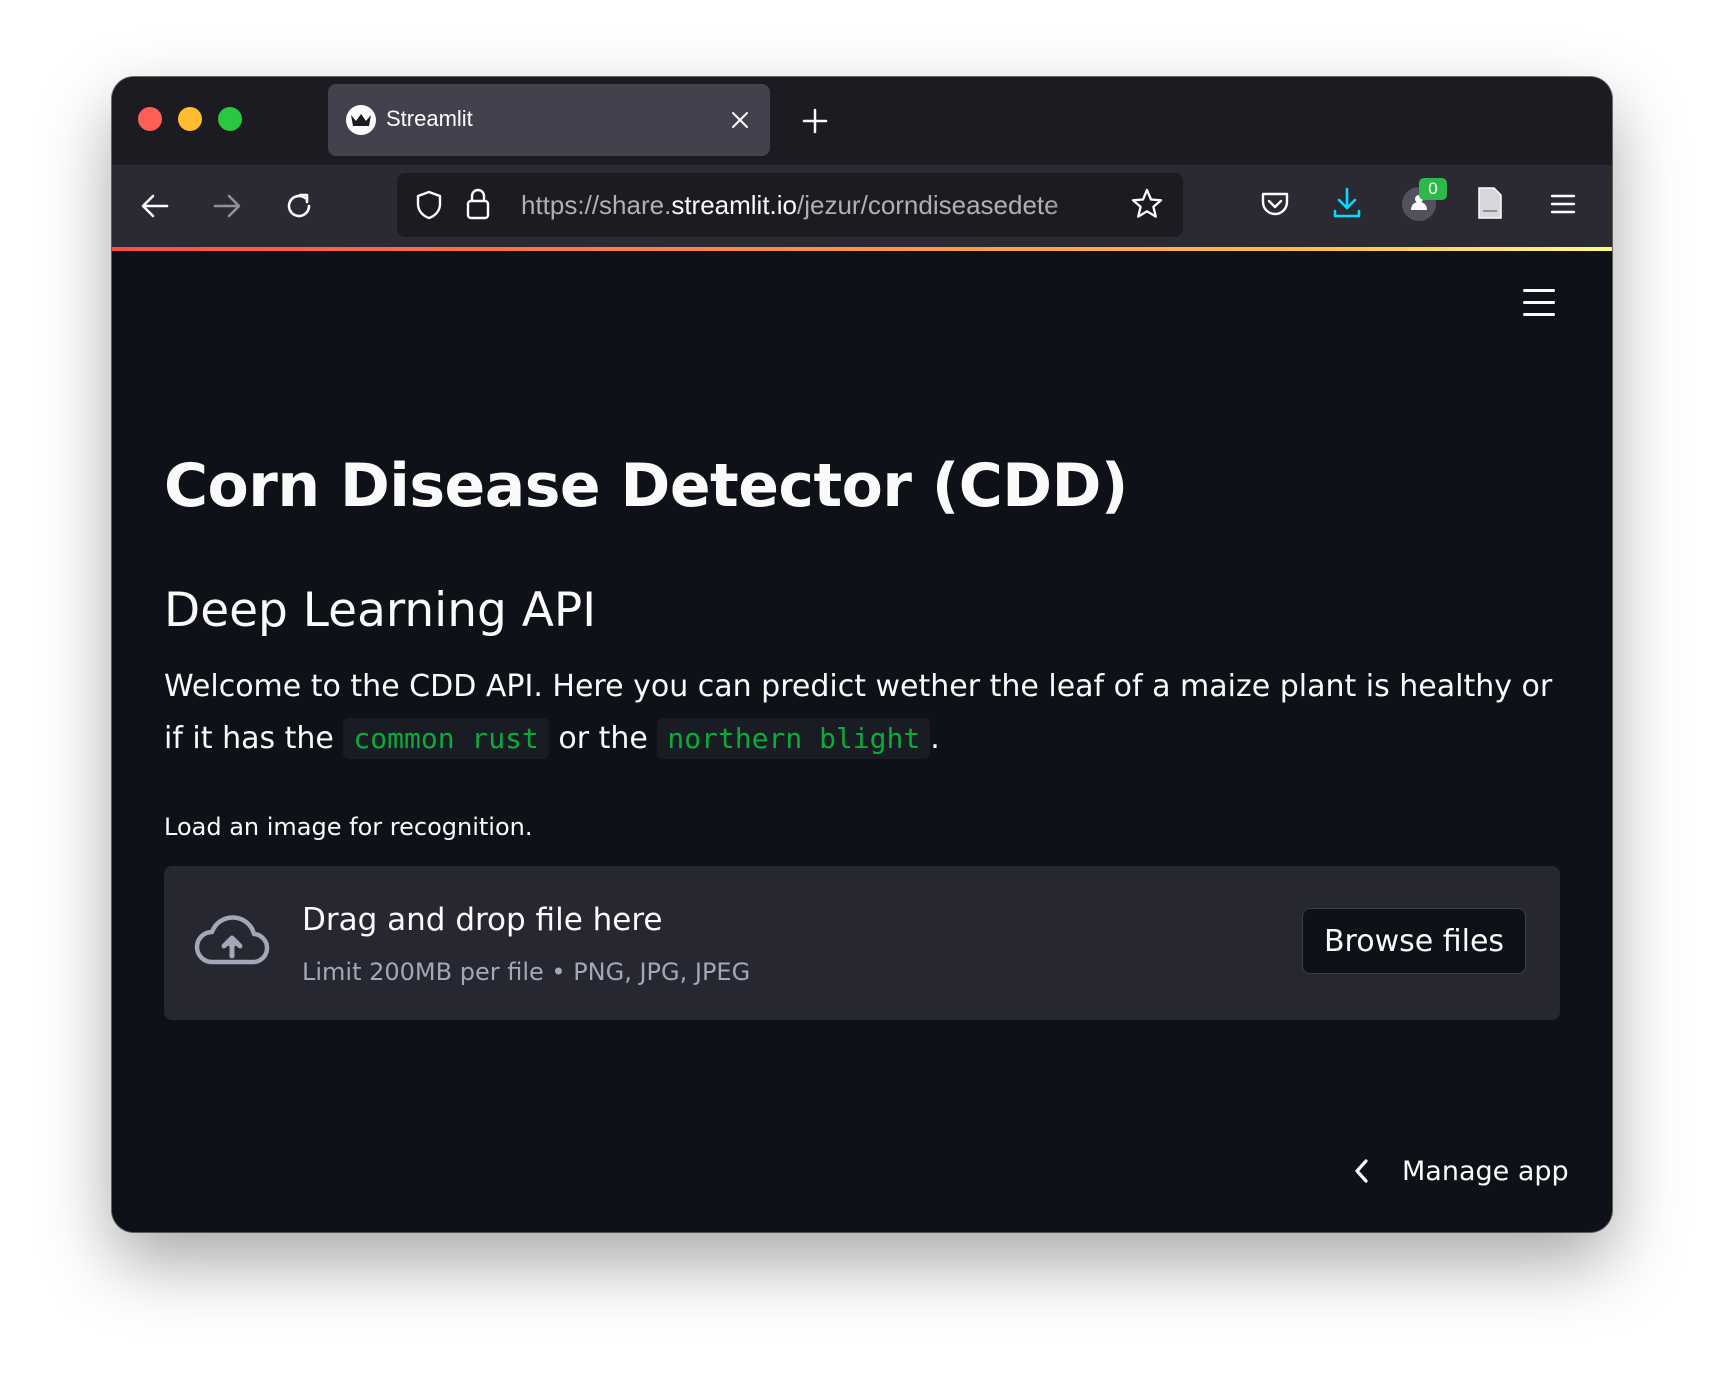  Describe the element at coordinates (380, 610) in the screenshot. I see `page-subtitle: Deep Learning API` at that location.